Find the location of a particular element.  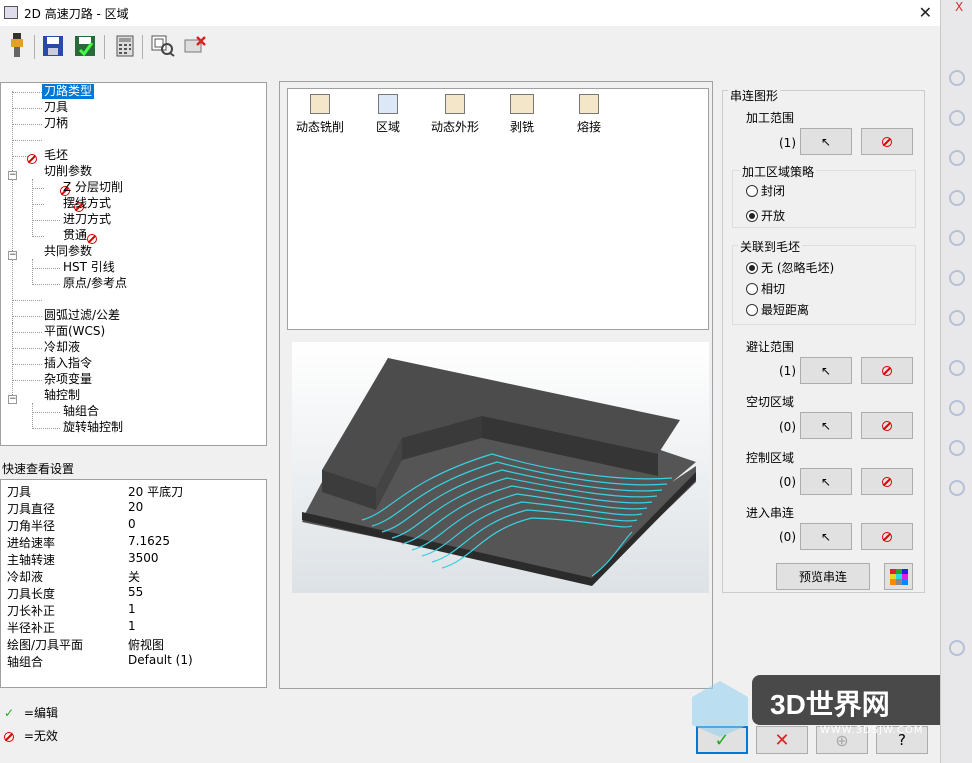

tree-item-home: 原点/参考点 is located at coordinates (95, 283).